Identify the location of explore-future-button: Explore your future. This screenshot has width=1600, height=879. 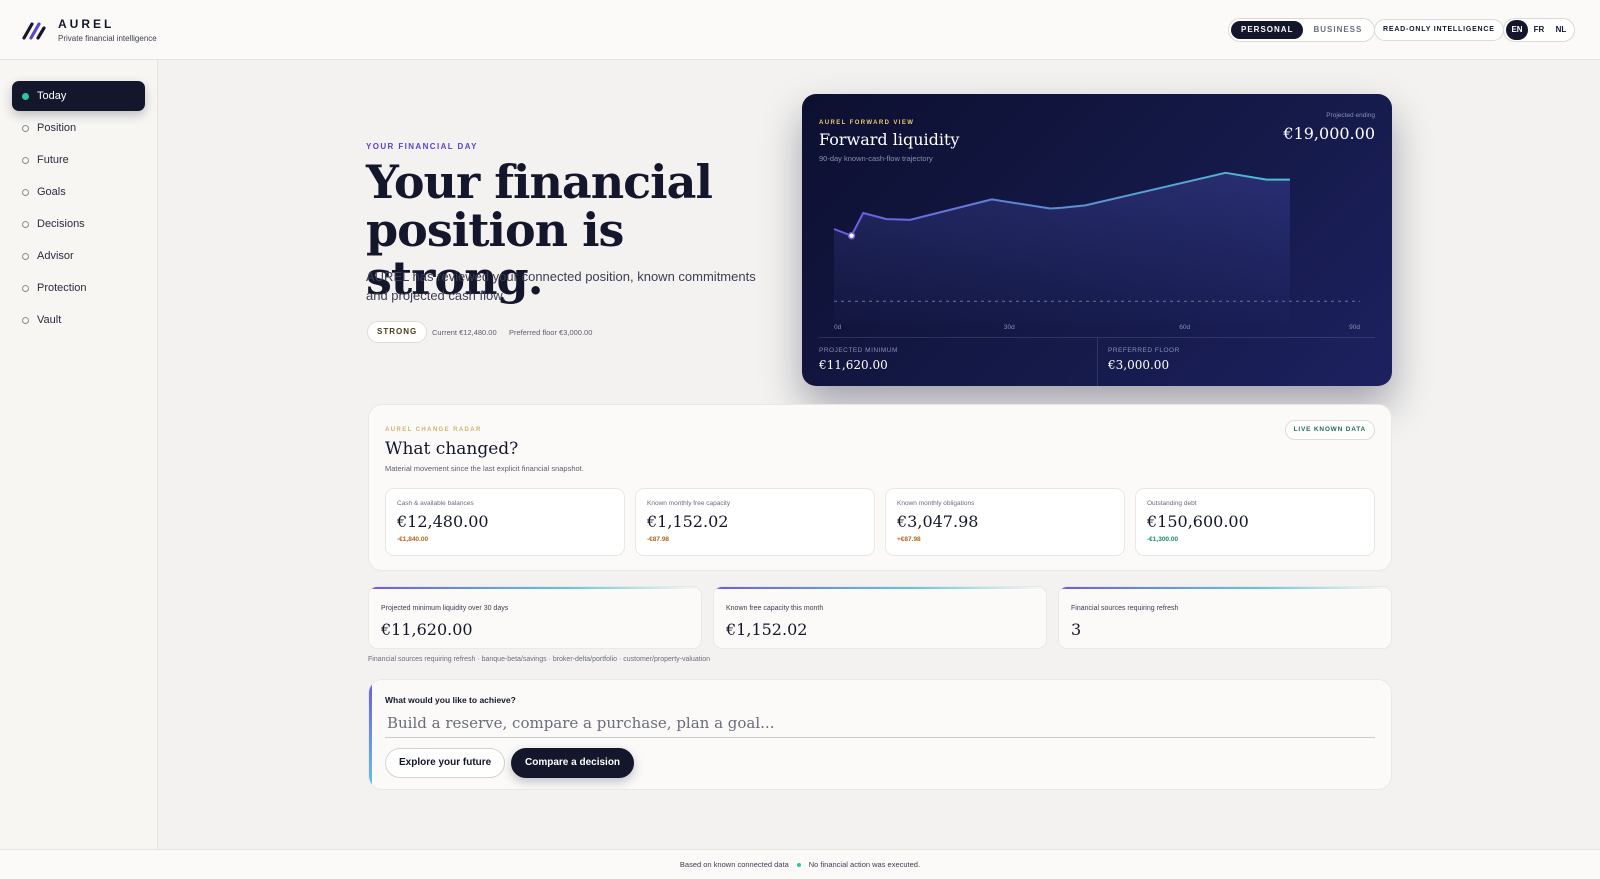
(445, 763).